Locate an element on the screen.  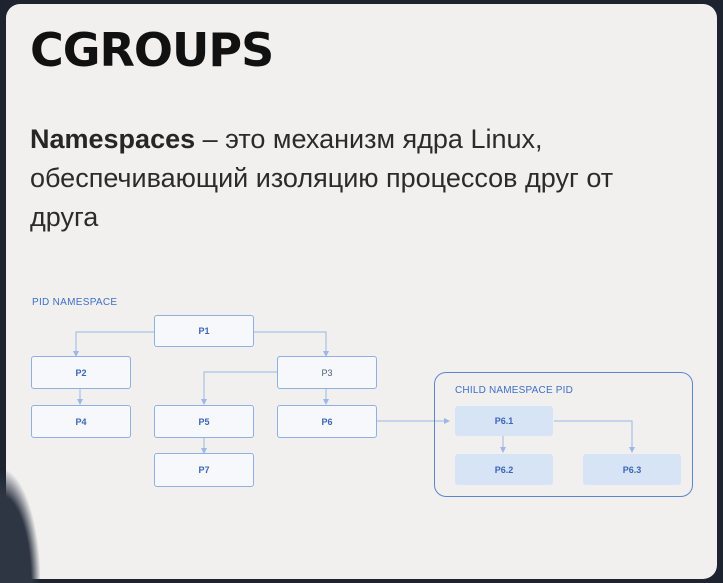
edge-p3-p5 is located at coordinates (239, 388).